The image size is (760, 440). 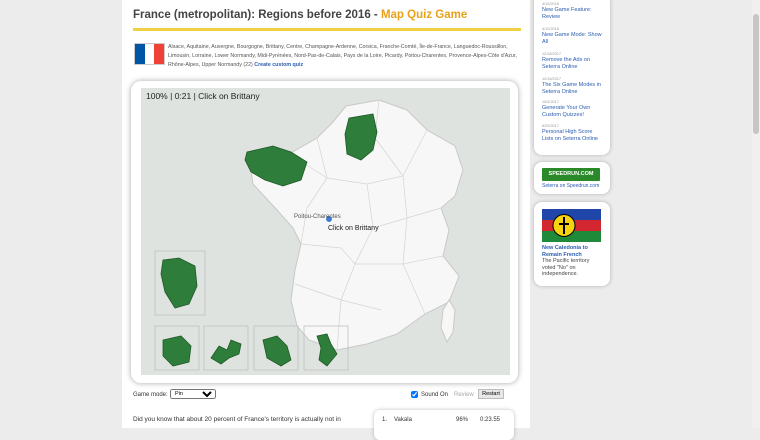 I want to click on news-title-link: Generate Your Own Custom Quizzes!, so click(x=573, y=112).